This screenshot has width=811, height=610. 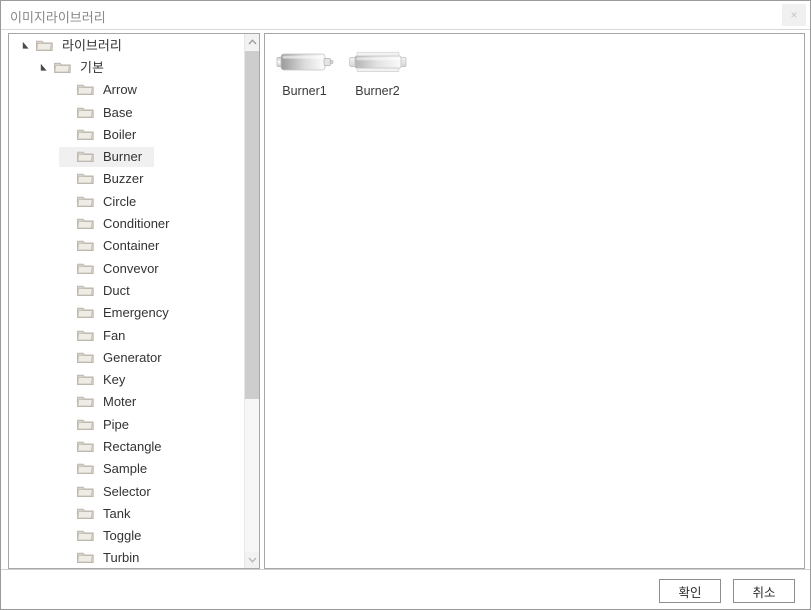 I want to click on close-button: ×, so click(x=794, y=15).